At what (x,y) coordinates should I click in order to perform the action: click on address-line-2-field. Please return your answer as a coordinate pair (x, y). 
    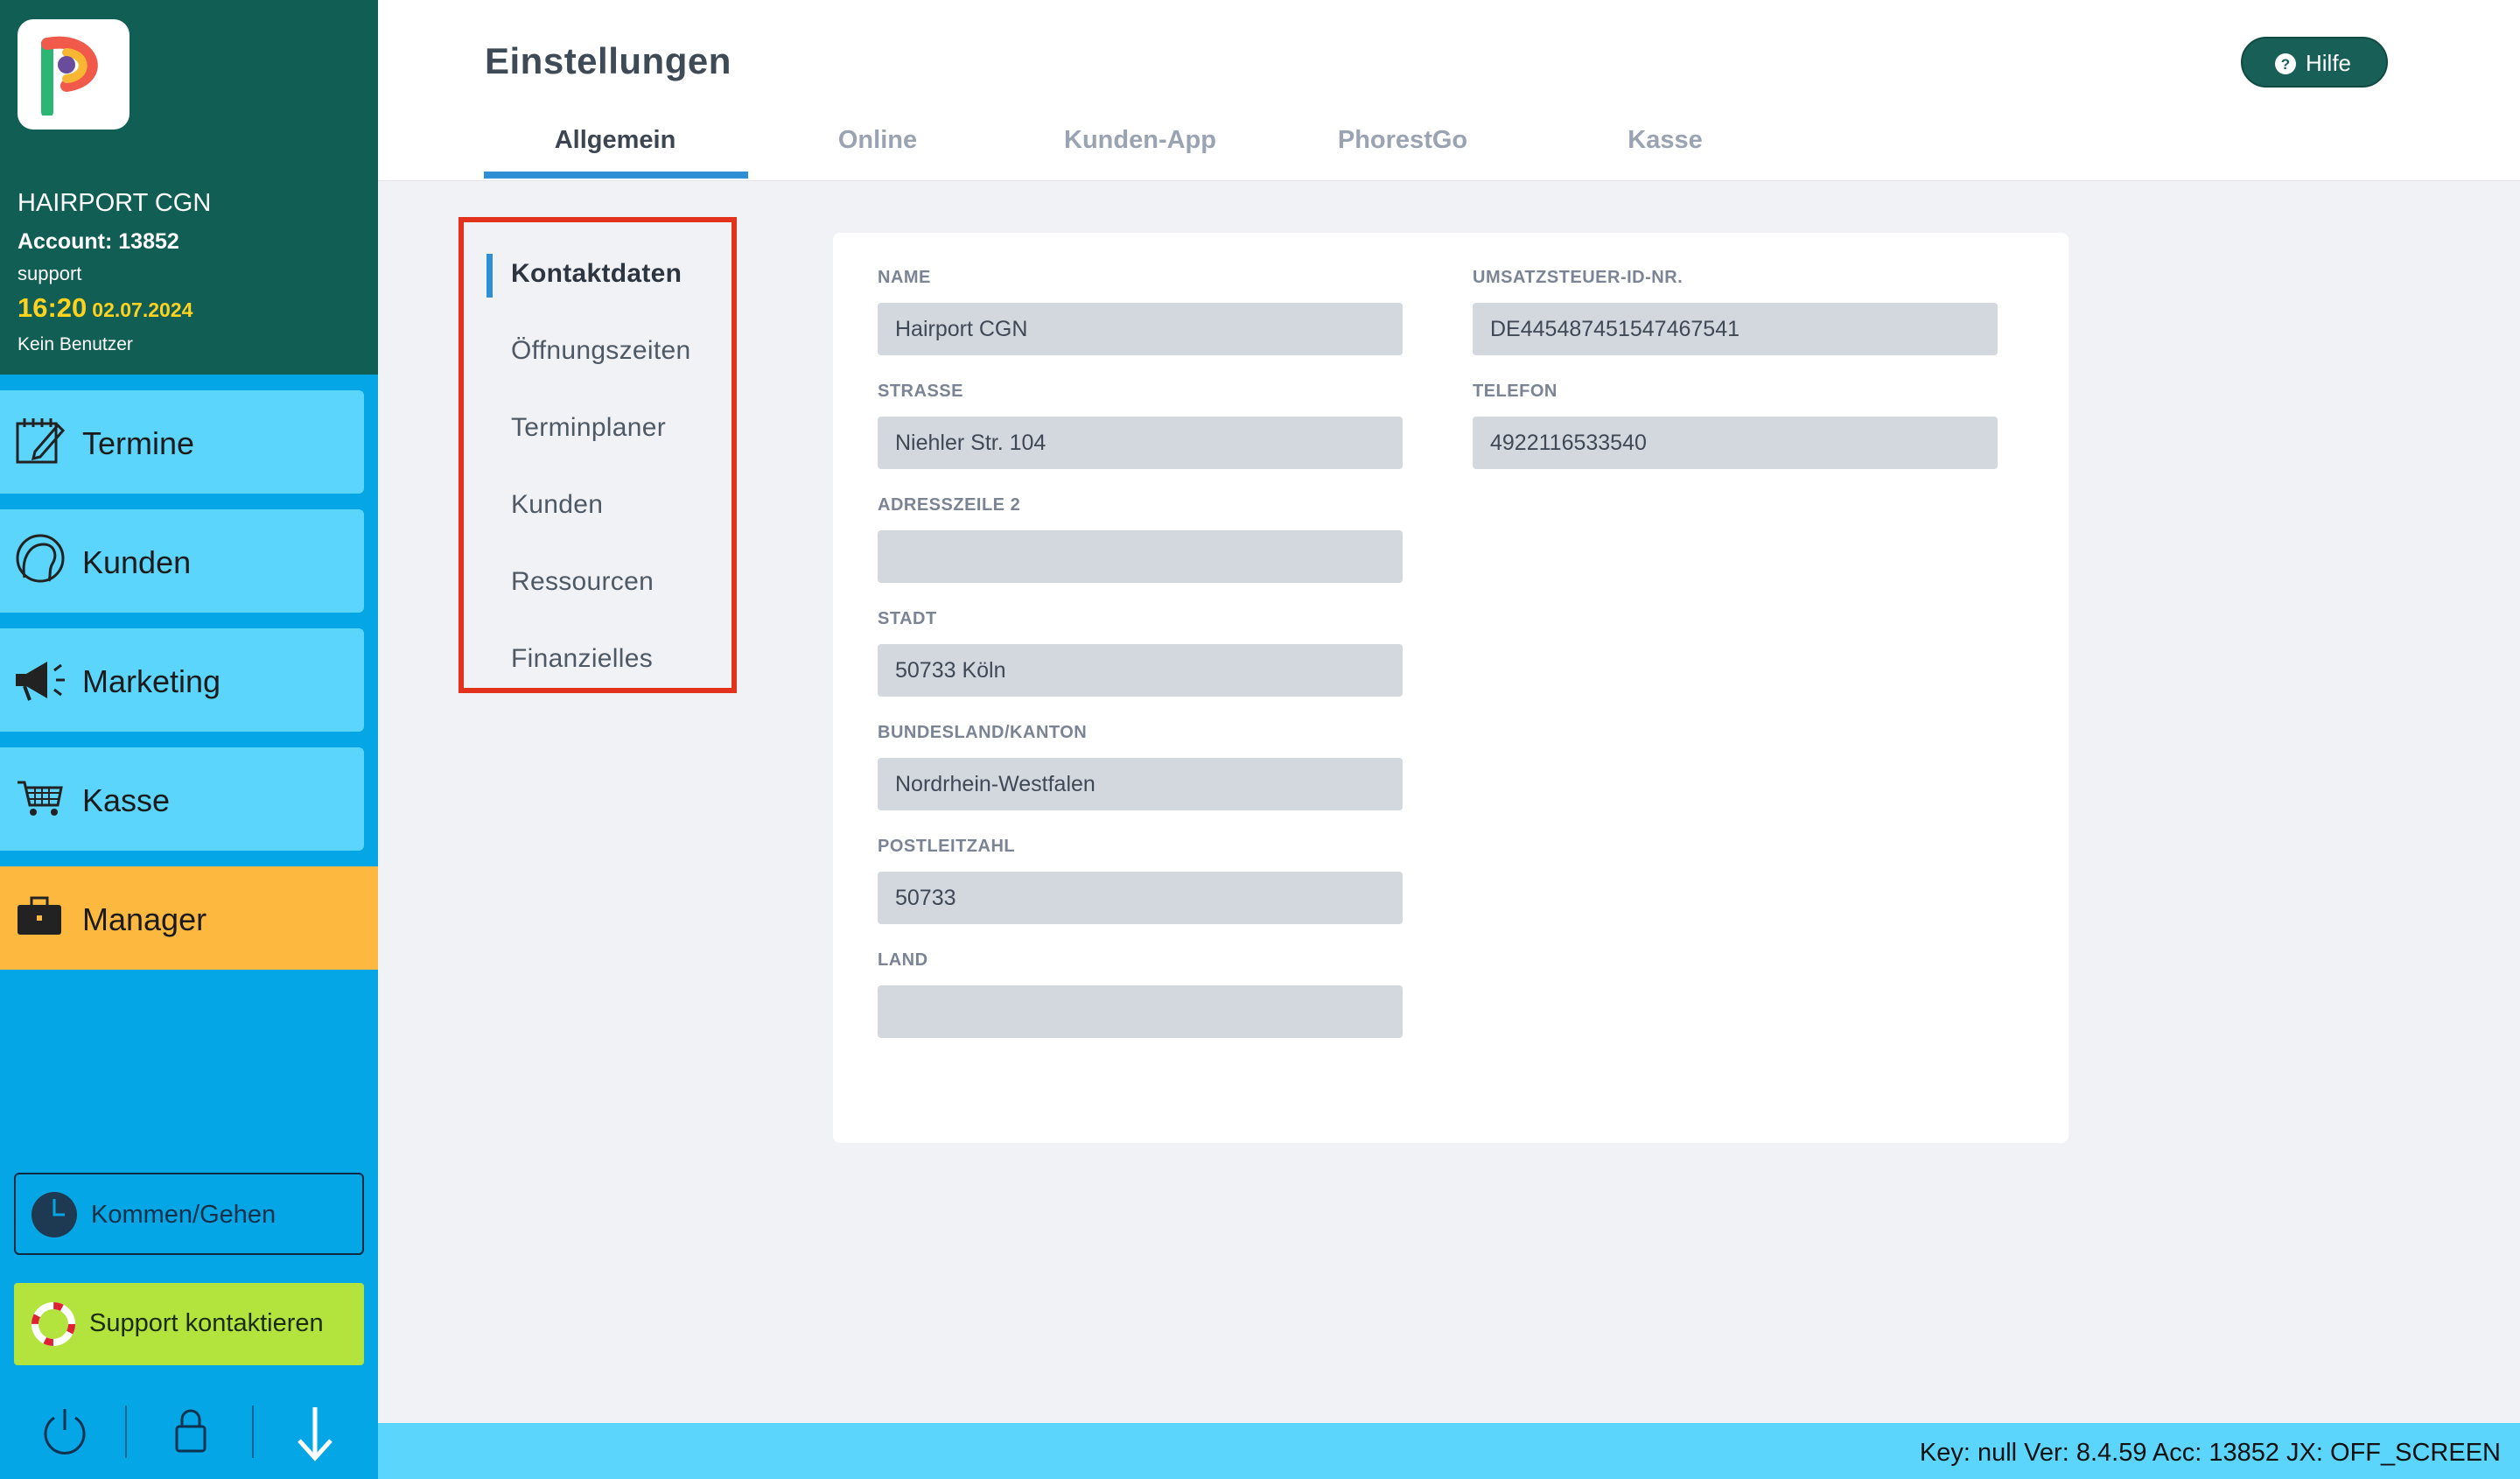
    Looking at the image, I should click on (1140, 557).